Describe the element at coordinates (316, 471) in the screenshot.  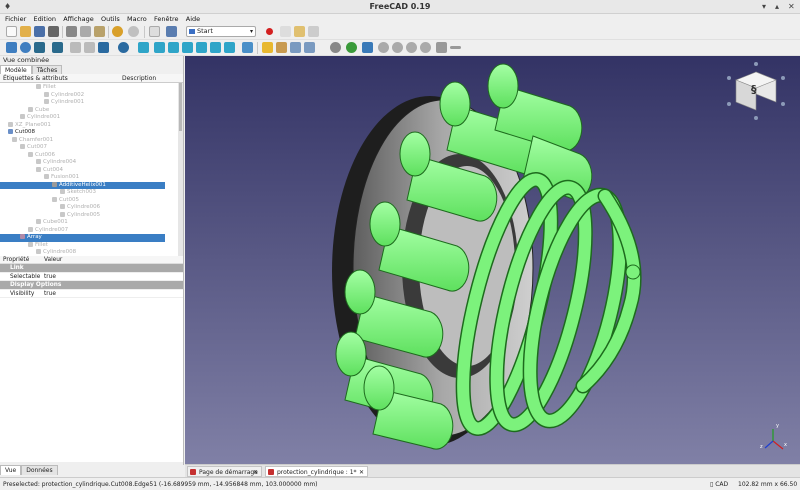
I see `tab-protection-cylindrique: protection_cylindrique : 1* ✕` at that location.